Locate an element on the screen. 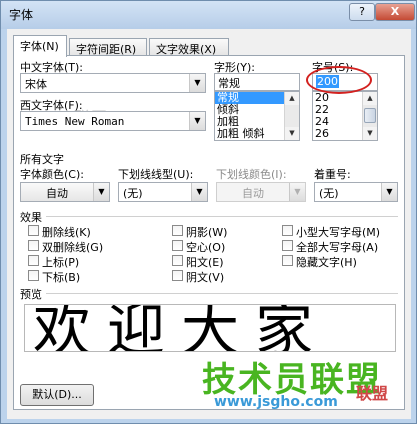 This screenshot has width=417, height=424. preview-text: 欢迎大家 is located at coordinates (181, 328).